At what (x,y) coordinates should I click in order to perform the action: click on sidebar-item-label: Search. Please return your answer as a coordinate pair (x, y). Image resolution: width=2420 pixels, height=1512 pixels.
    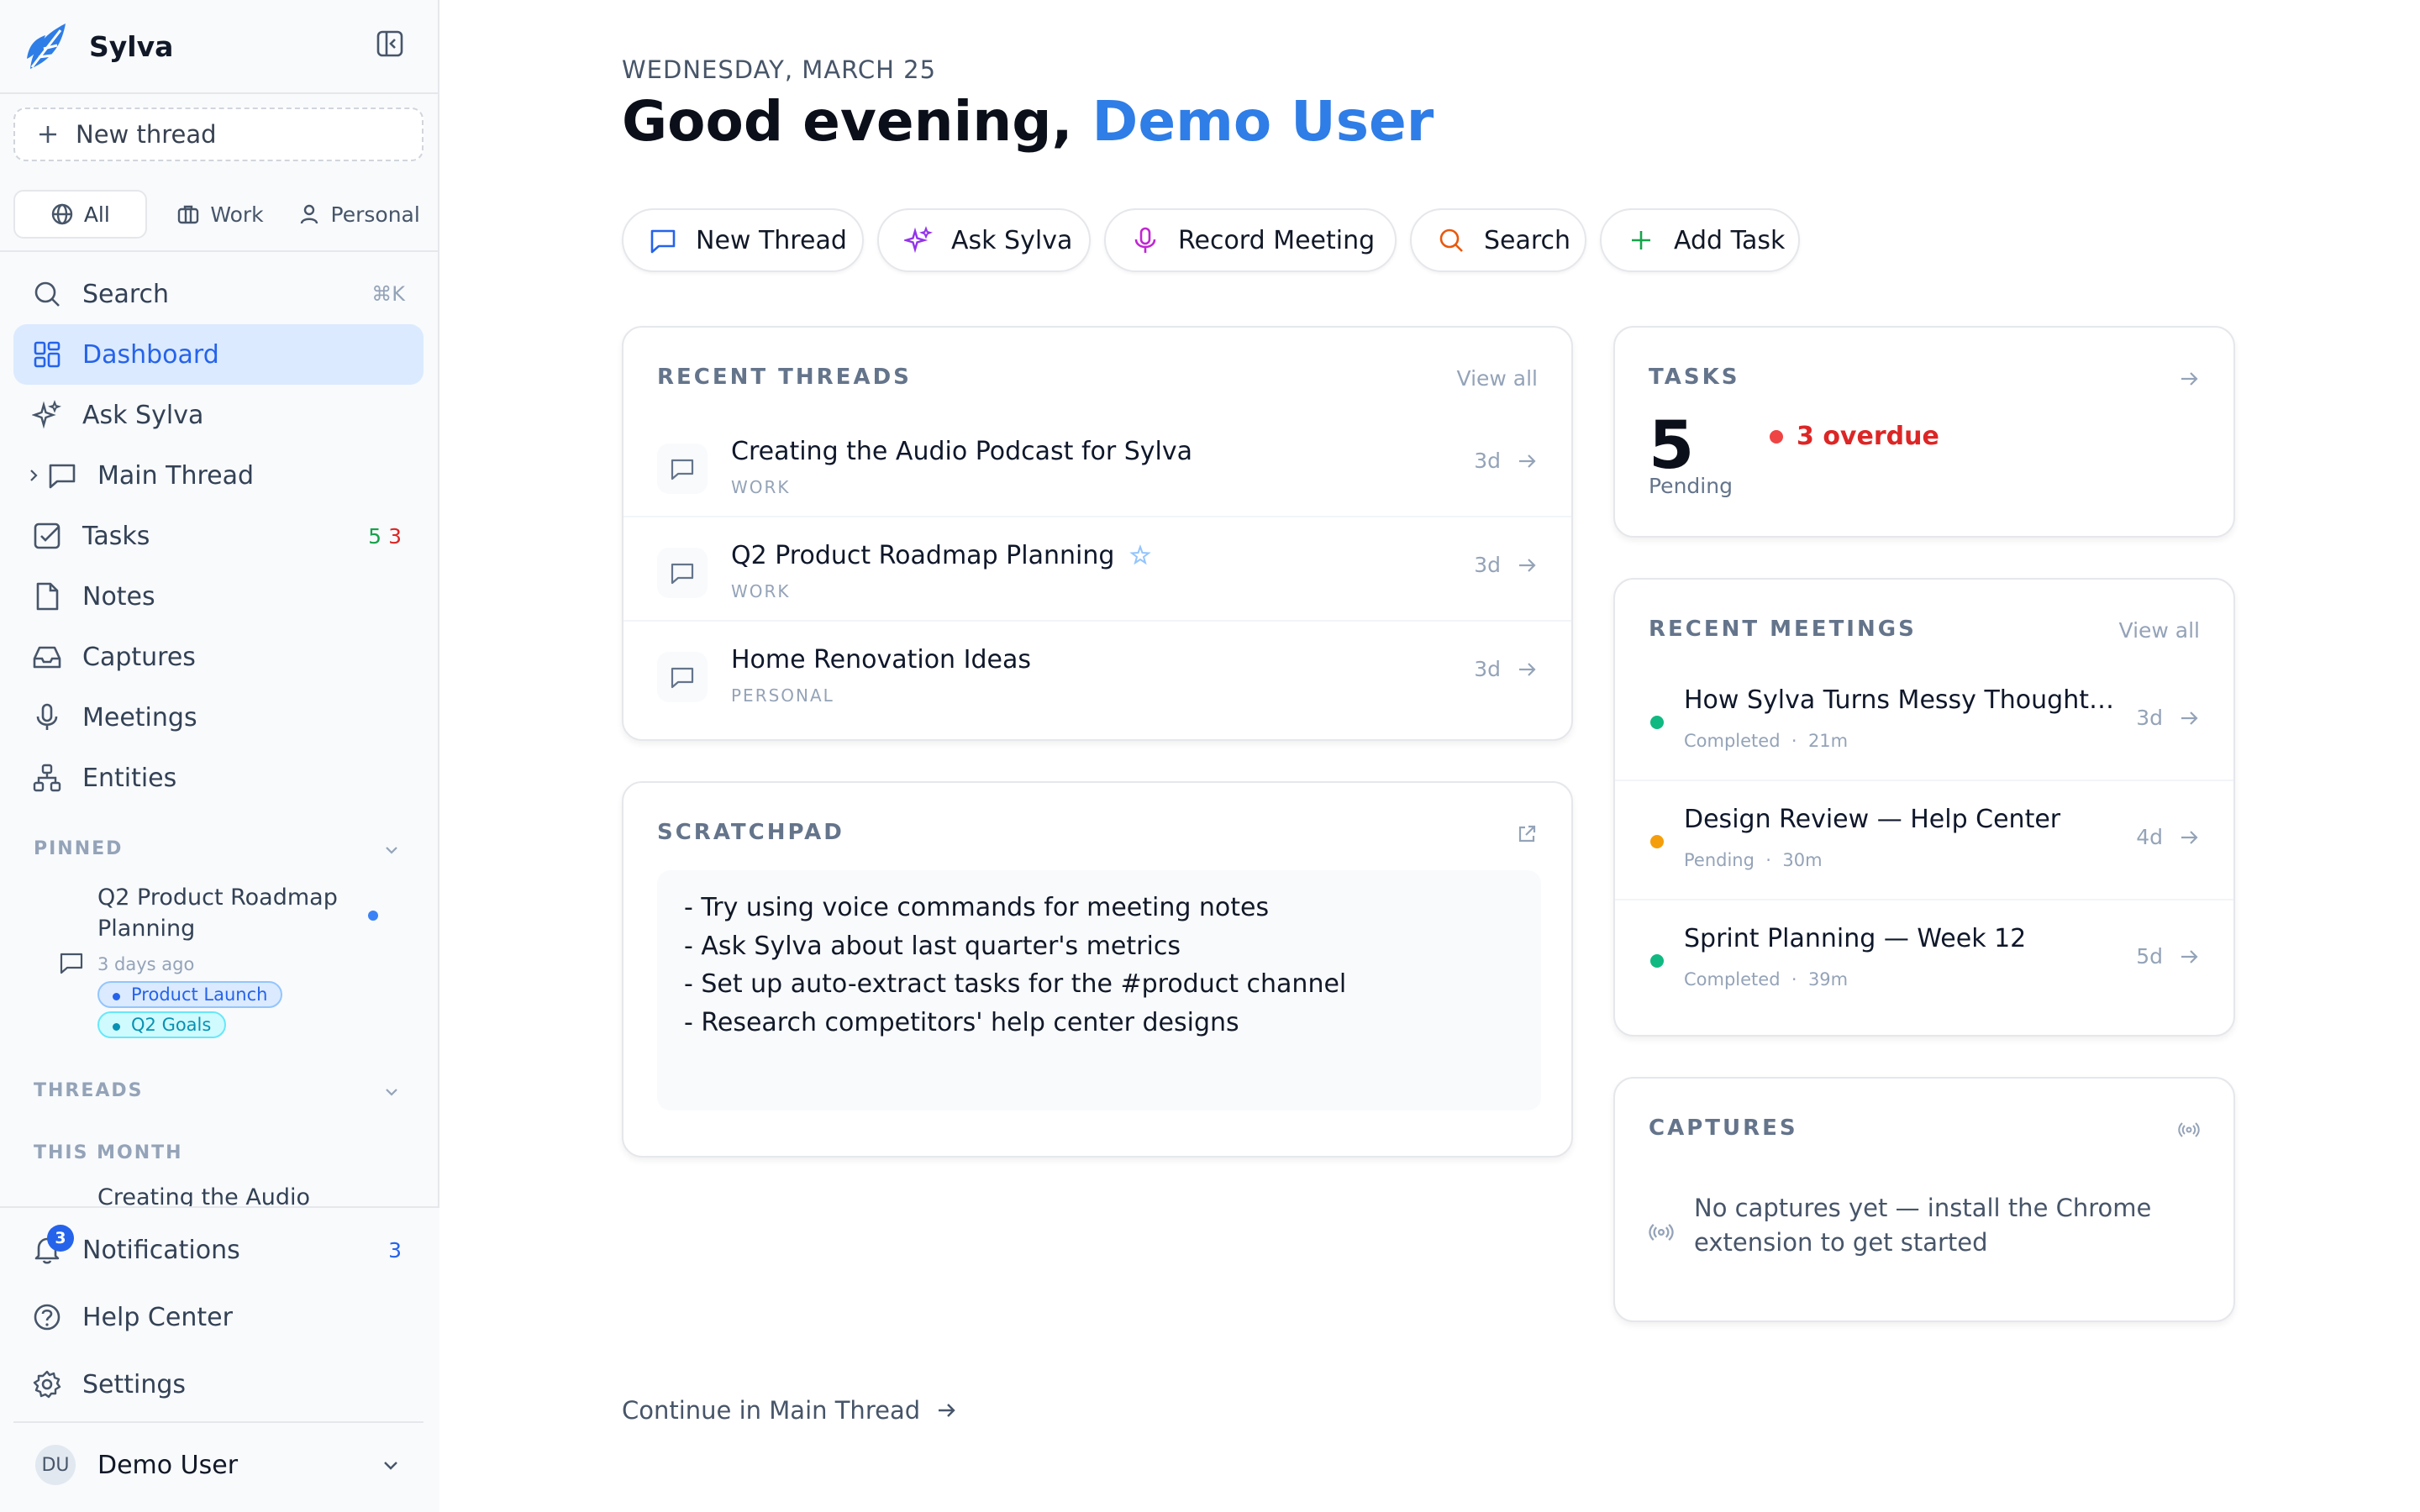
    Looking at the image, I should click on (126, 294).